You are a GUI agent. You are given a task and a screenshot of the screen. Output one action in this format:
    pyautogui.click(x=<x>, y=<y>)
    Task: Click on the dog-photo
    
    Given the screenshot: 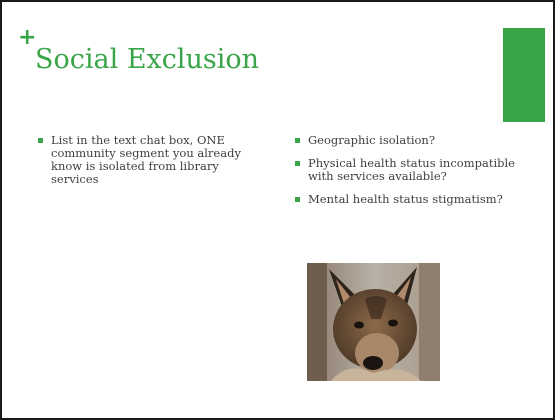 What is the action you would take?
    pyautogui.click(x=373, y=322)
    